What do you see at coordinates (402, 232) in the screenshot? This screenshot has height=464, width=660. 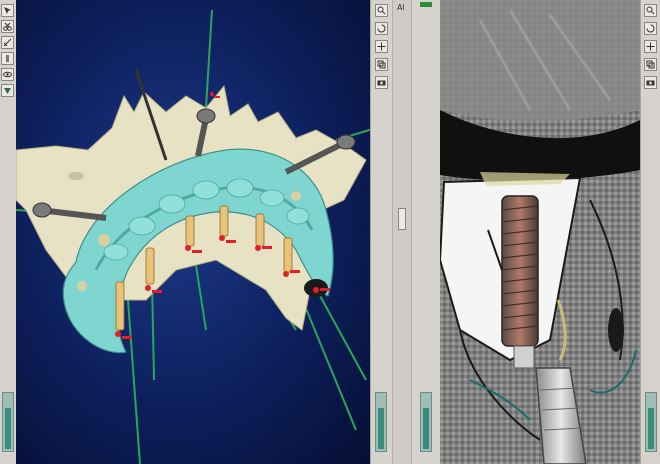 I see `panel-divider: Al` at bounding box center [402, 232].